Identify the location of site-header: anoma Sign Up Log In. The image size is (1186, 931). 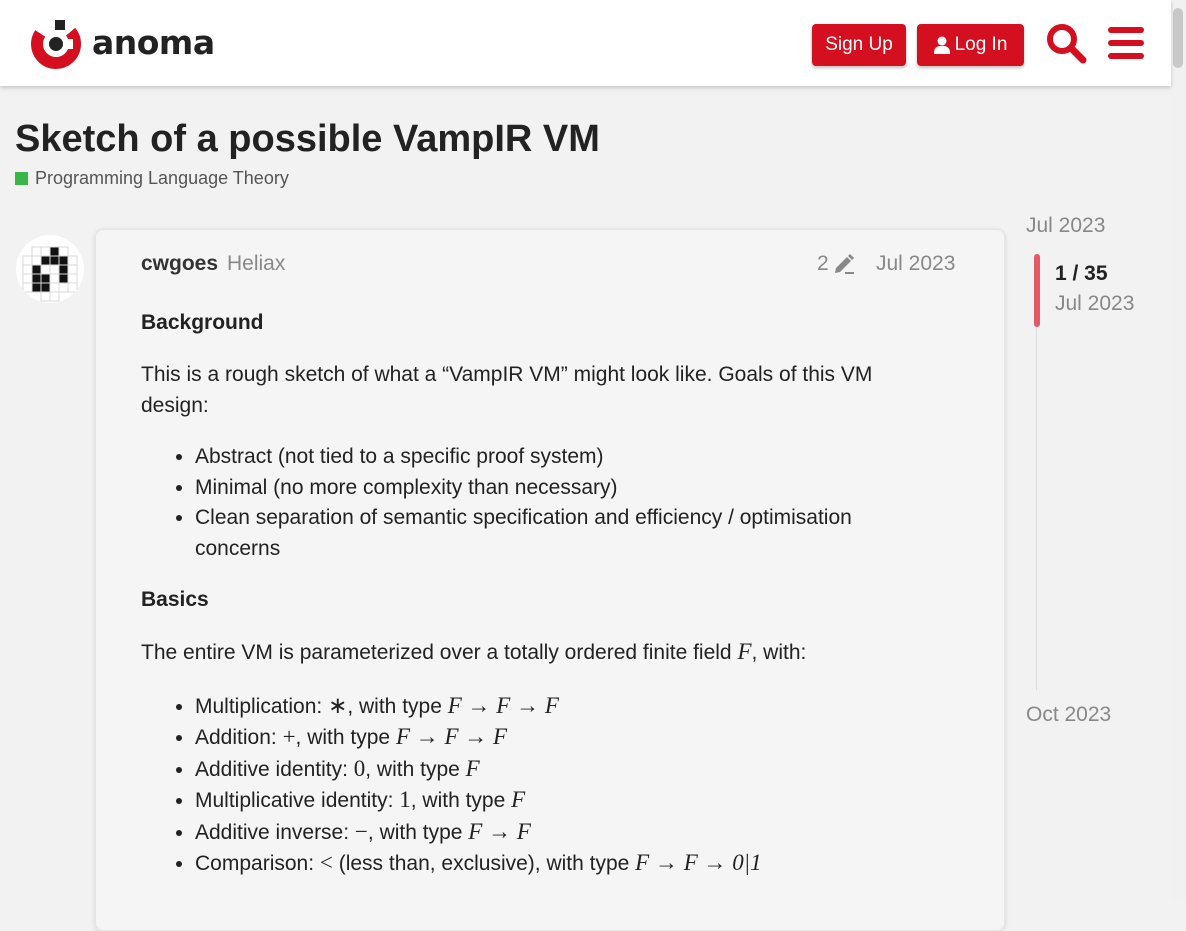
(585, 43).